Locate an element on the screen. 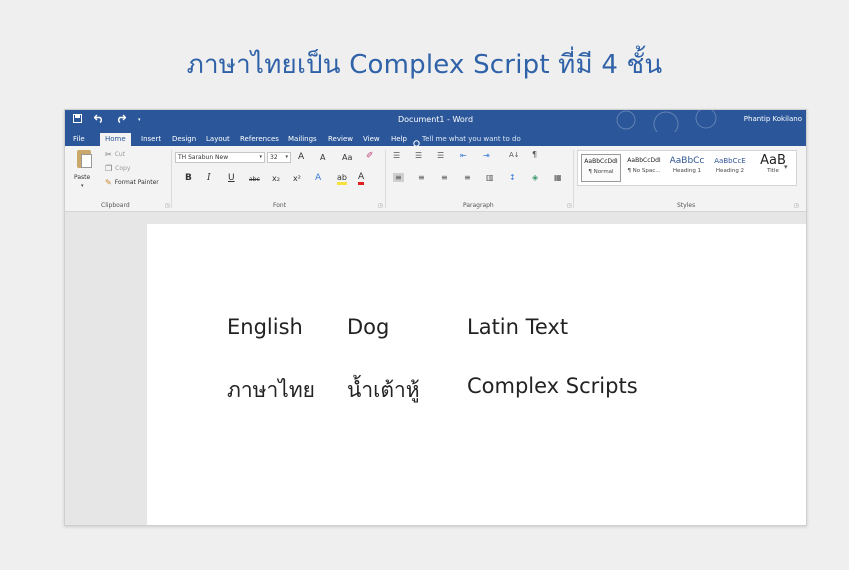 Image resolution: width=849 pixels, height=570 pixels. tab-file: File is located at coordinates (79, 139).